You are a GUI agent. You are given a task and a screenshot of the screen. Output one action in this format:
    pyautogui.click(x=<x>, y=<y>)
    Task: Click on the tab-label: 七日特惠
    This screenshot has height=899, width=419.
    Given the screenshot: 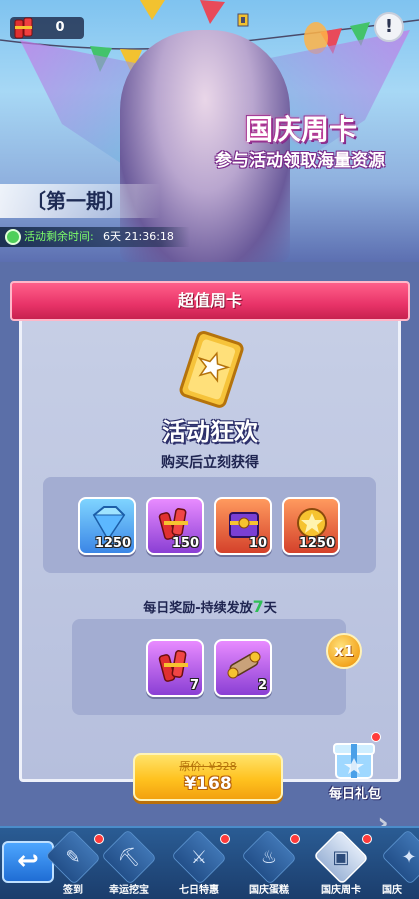 What is the action you would take?
    pyautogui.click(x=199, y=890)
    